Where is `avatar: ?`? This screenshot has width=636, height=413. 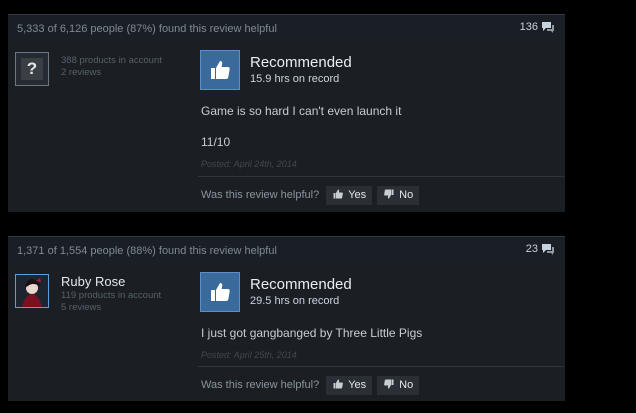 avatar: ? is located at coordinates (32, 69).